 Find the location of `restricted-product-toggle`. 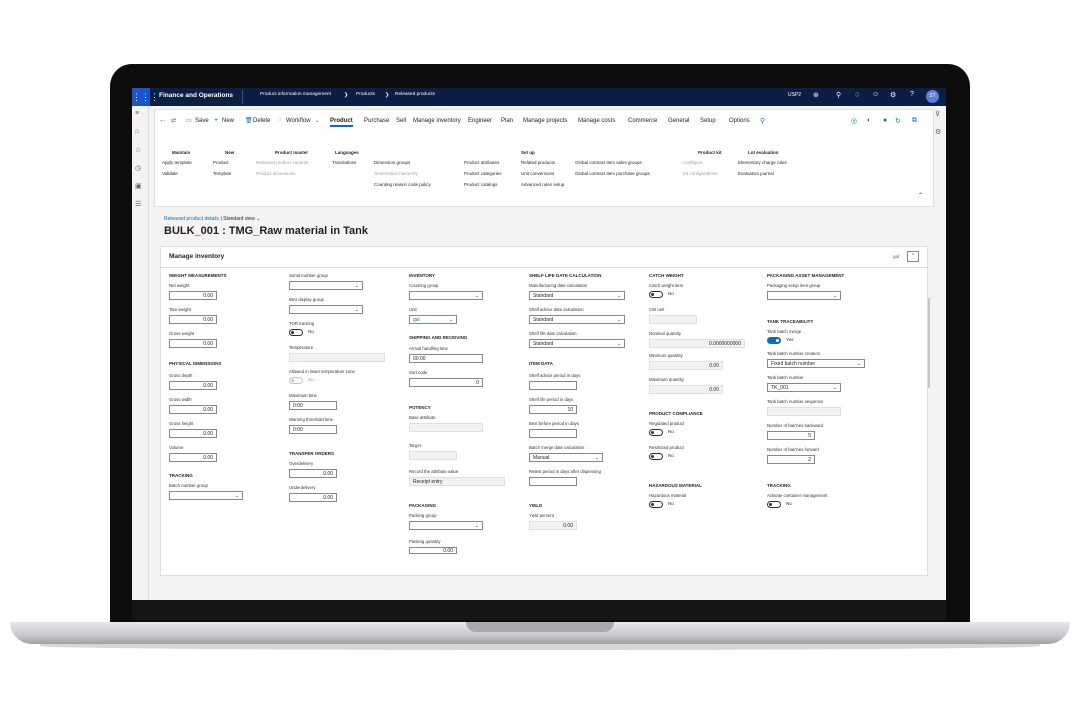

restricted-product-toggle is located at coordinates (656, 456).